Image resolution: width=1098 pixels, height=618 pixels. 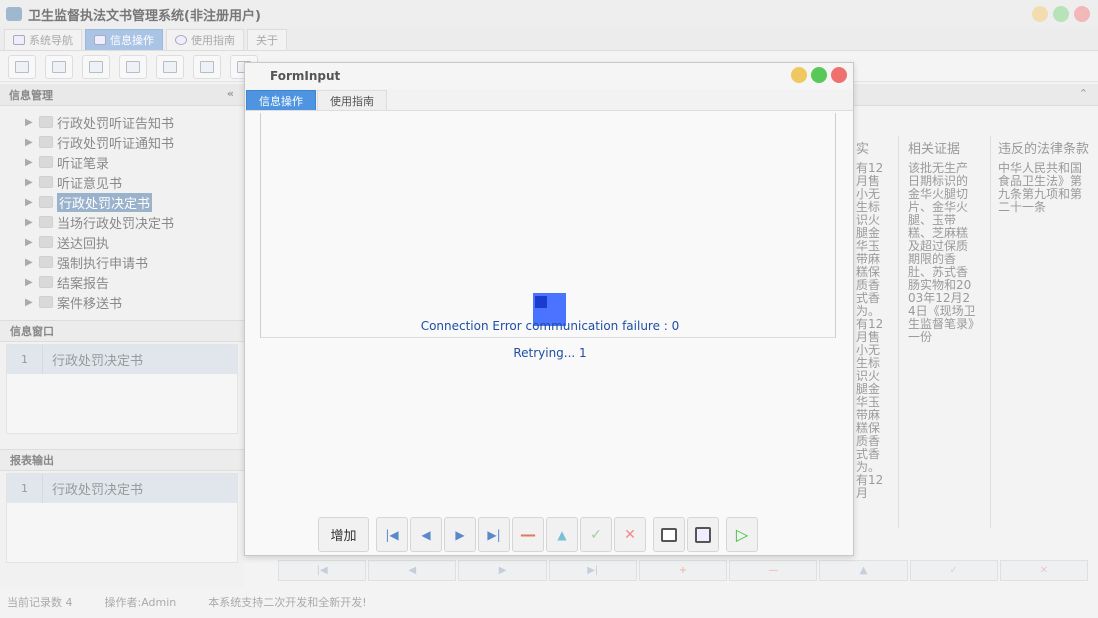 I want to click on run-button: ▷, so click(x=742, y=534).